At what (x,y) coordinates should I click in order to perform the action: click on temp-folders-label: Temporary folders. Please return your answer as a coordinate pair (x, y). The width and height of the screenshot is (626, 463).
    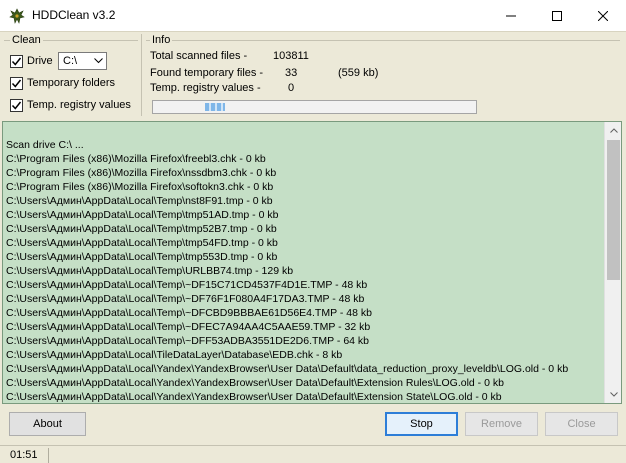
    Looking at the image, I should click on (71, 83).